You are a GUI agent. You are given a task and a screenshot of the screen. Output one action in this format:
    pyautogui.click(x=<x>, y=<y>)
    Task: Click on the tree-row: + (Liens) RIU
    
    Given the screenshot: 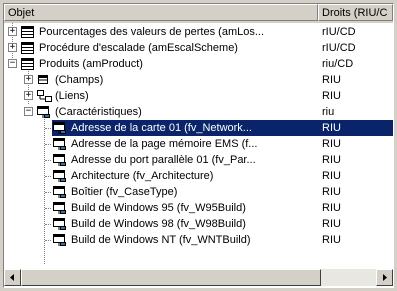 What is the action you would take?
    pyautogui.click(x=198, y=96)
    